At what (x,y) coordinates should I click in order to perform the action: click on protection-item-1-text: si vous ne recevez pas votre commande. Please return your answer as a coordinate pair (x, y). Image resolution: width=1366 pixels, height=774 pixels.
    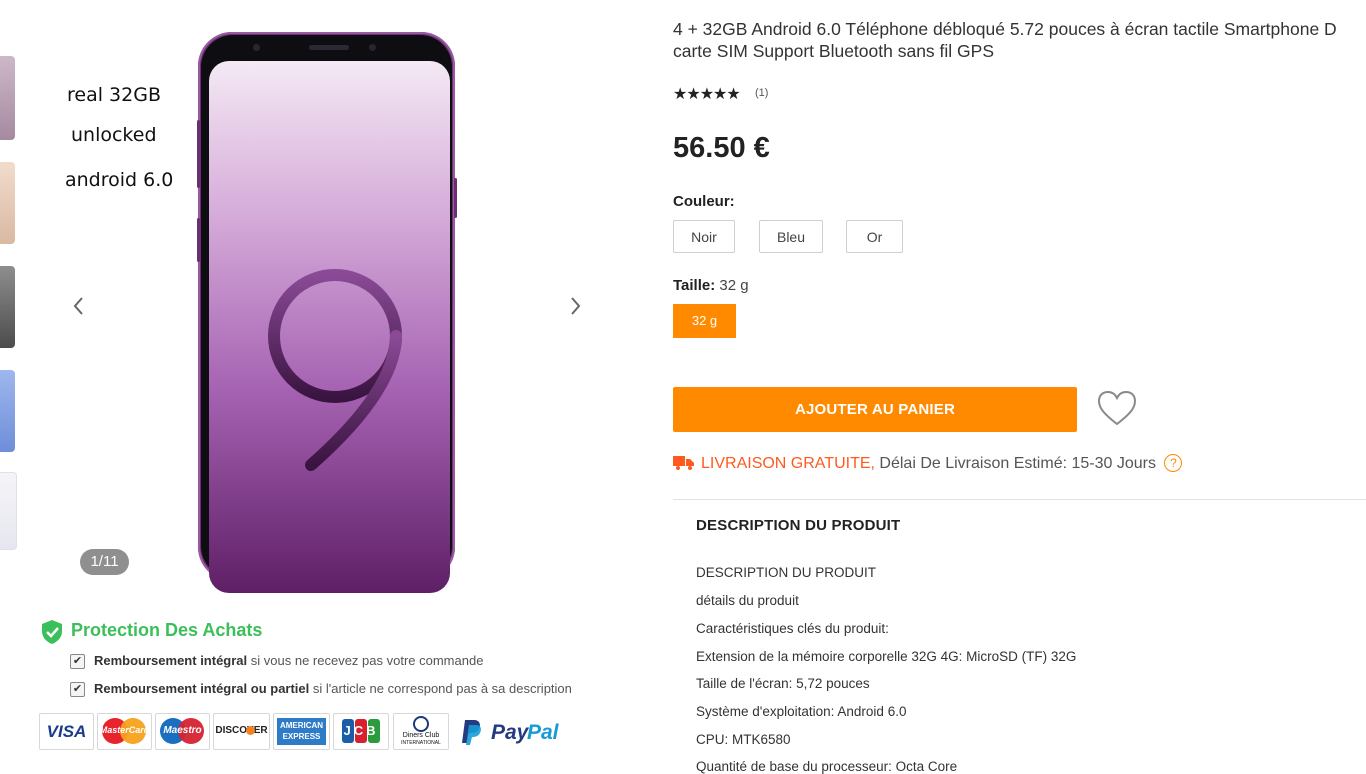
    Looking at the image, I should click on (365, 660).